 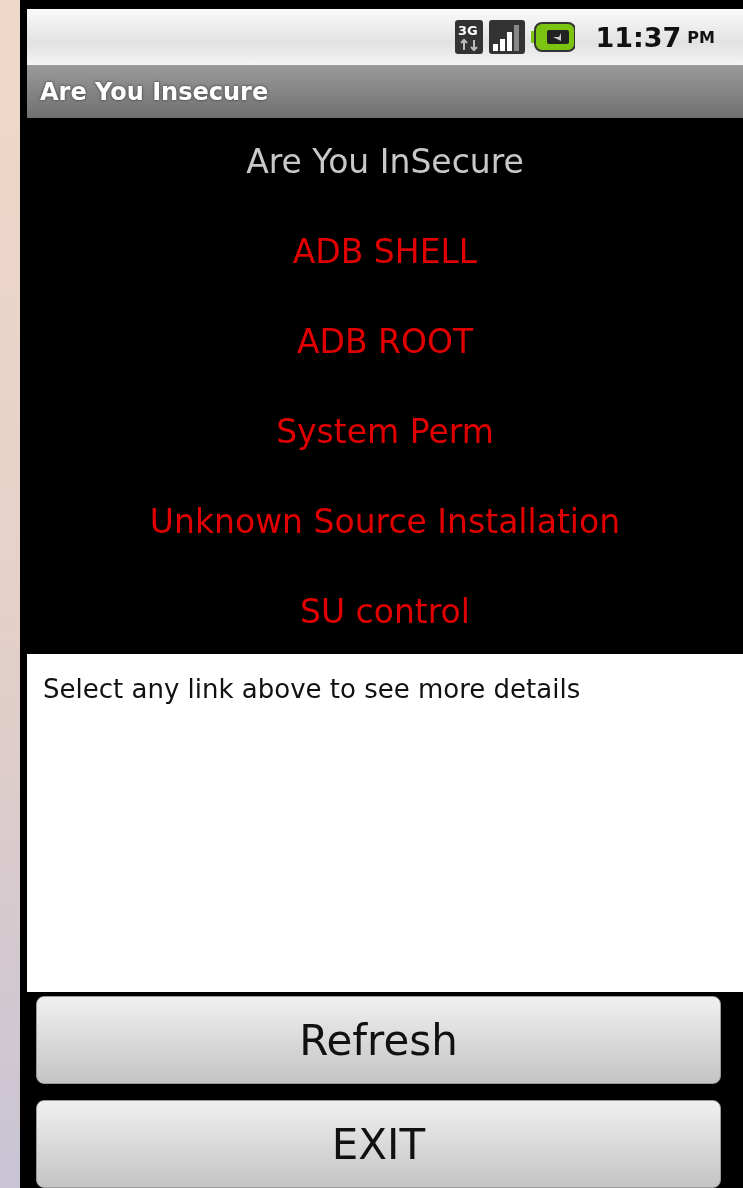 What do you see at coordinates (312, 689) in the screenshot?
I see `details-text: Select any link above to see more details` at bounding box center [312, 689].